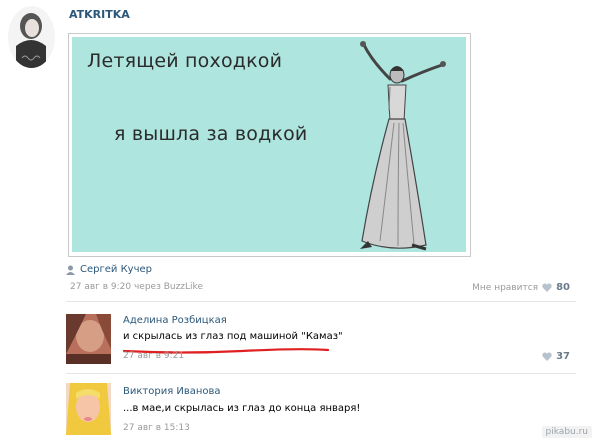 This screenshot has height=443, width=600. What do you see at coordinates (566, 432) in the screenshot?
I see `pikabu-watermark: pikabu.ru` at bounding box center [566, 432].